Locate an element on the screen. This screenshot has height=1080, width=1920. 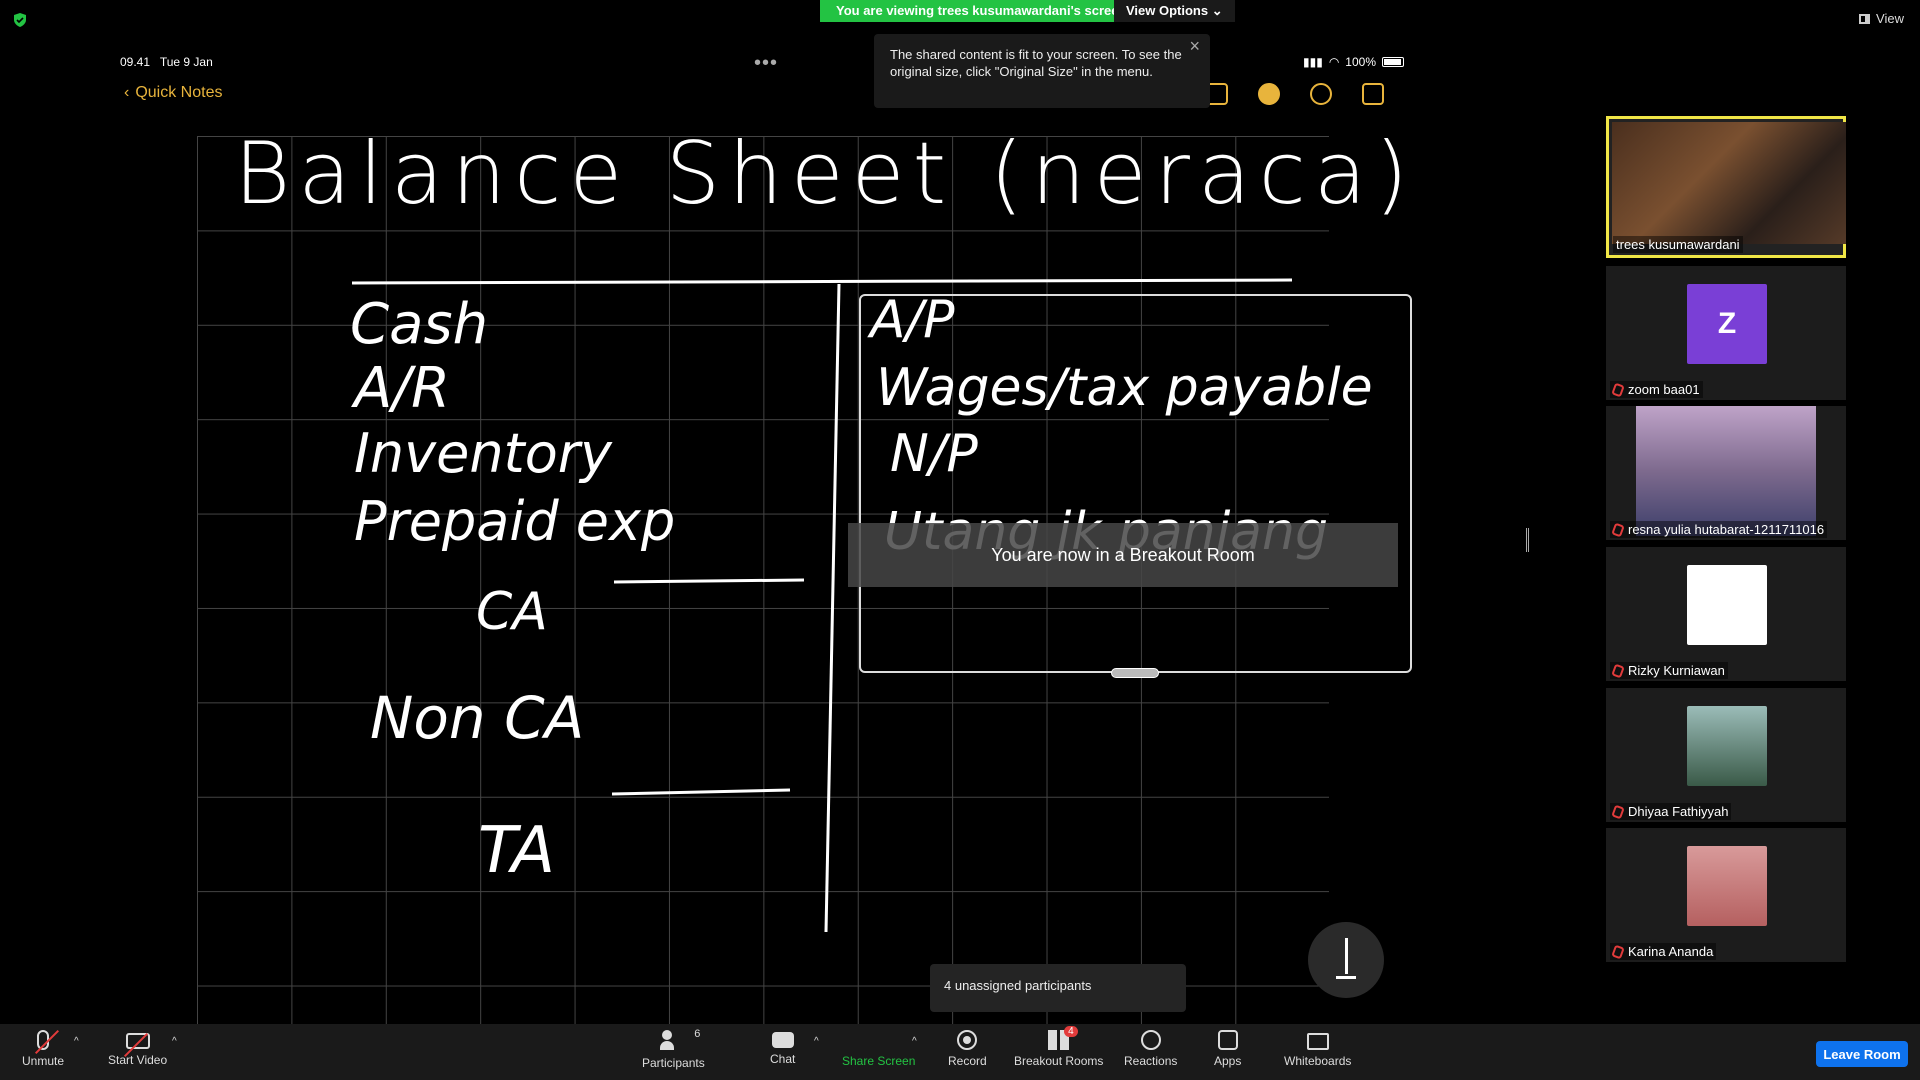
whiteboards-button: Whiteboards is located at coordinates (1317, 1049).